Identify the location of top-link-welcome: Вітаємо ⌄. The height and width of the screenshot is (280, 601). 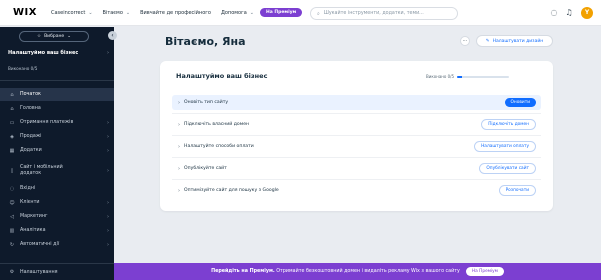
(117, 13).